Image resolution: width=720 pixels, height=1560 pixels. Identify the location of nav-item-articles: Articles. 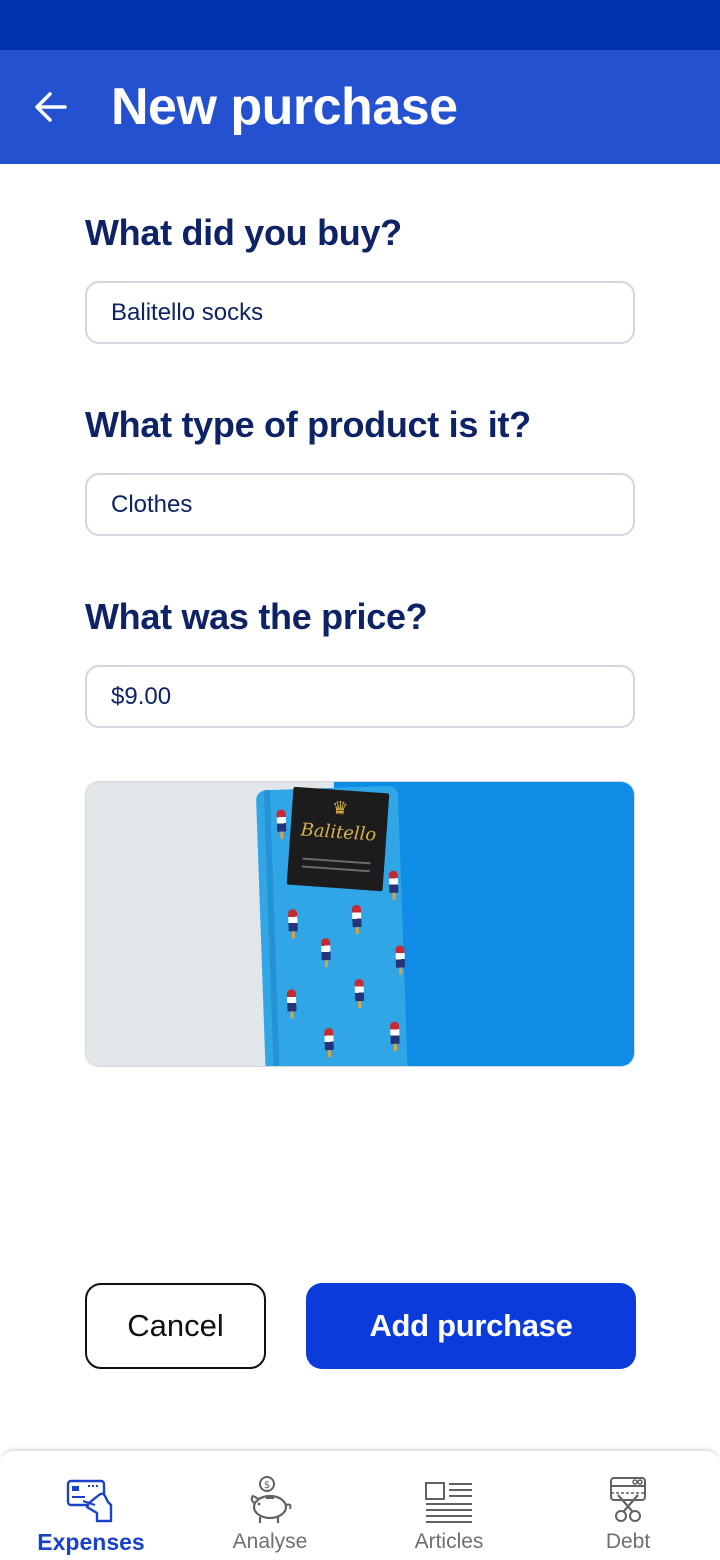
(449, 1505).